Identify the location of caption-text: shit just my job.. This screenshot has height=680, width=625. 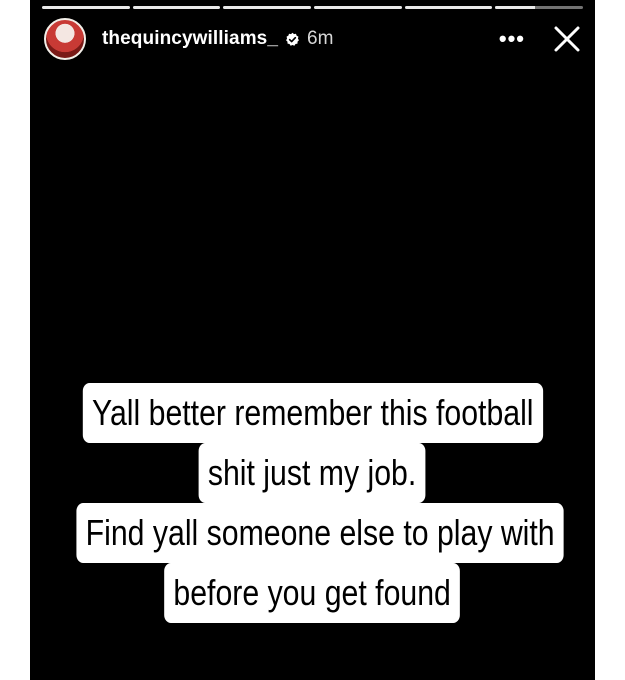
(312, 473).